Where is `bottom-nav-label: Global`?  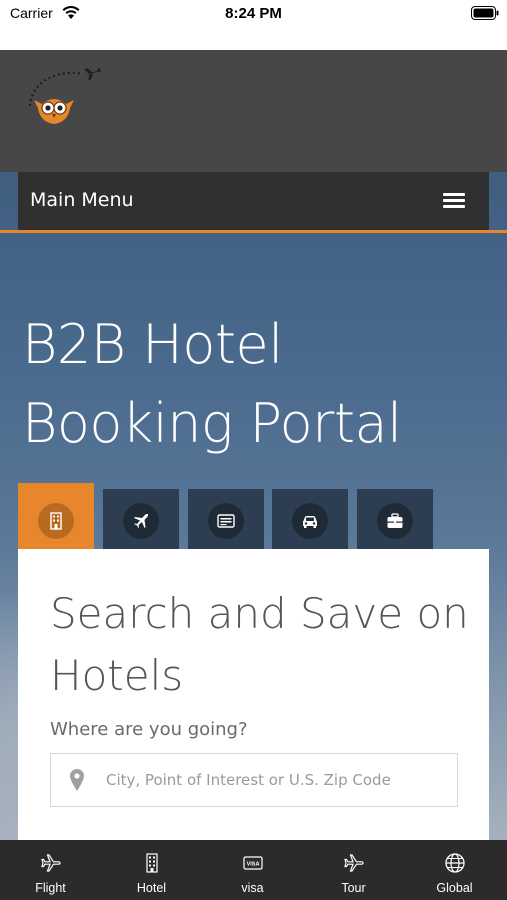
bottom-nav-label: Global is located at coordinates (454, 888).